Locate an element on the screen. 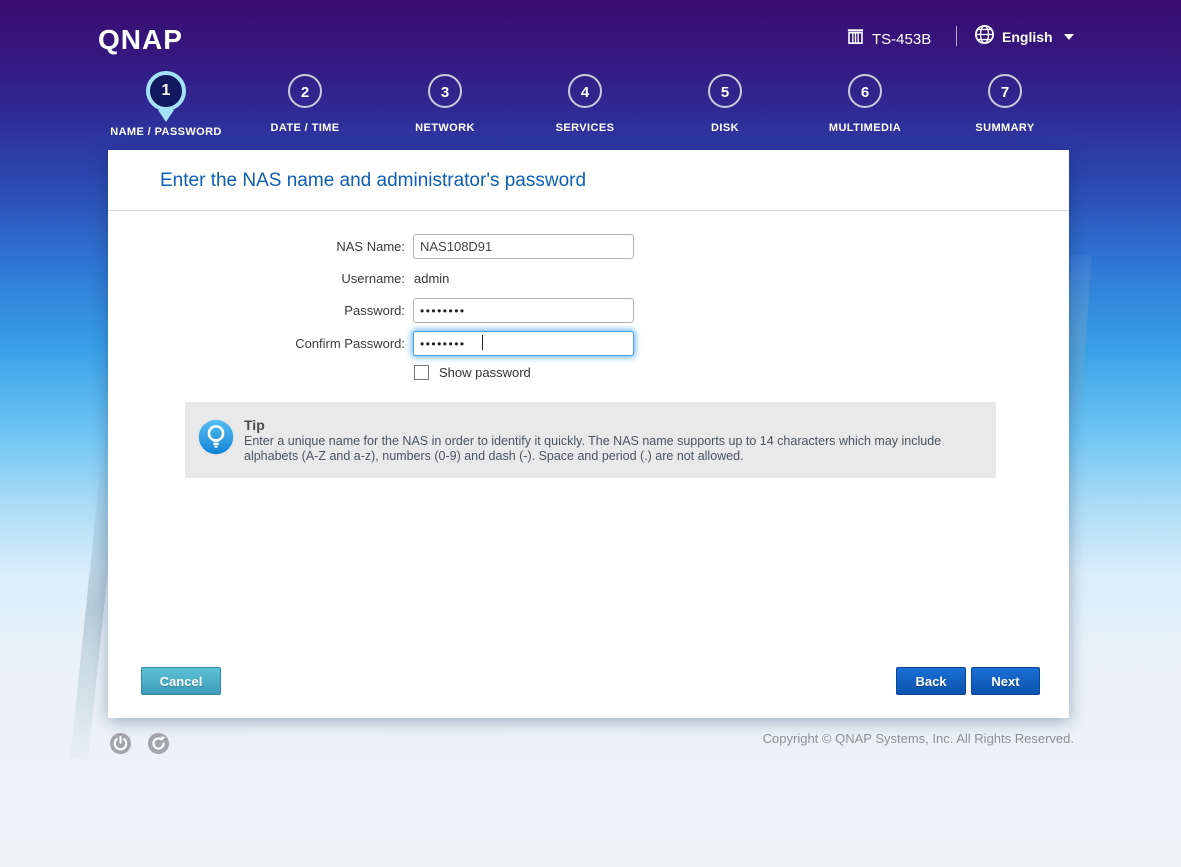 This screenshot has width=1181, height=867. tip-title: Tip is located at coordinates (254, 425).